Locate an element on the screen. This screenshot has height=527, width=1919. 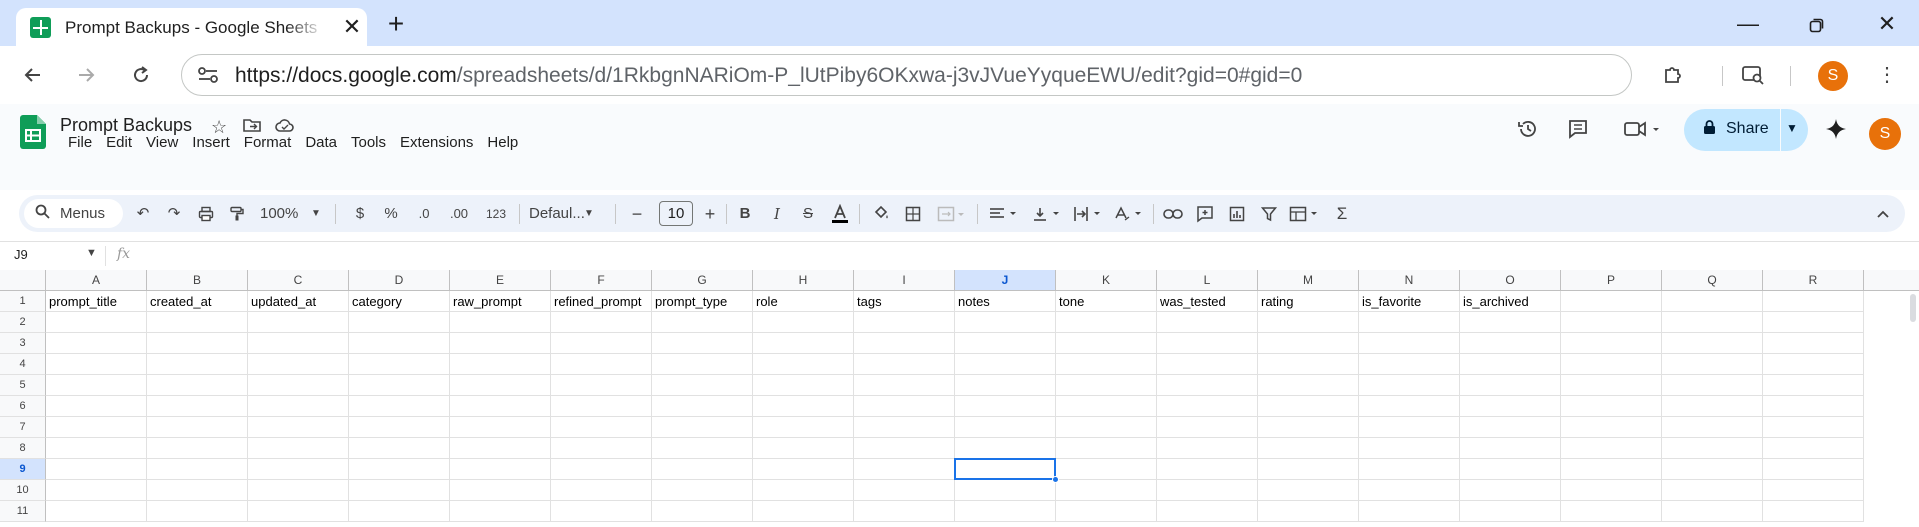
undo-icon: ↶ is located at coordinates (143, 214).